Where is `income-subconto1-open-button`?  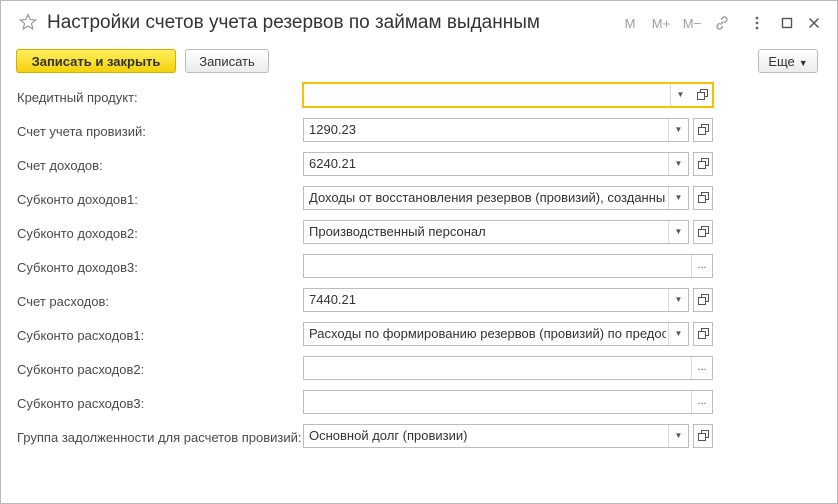
income-subconto1-open-button is located at coordinates (703, 198).